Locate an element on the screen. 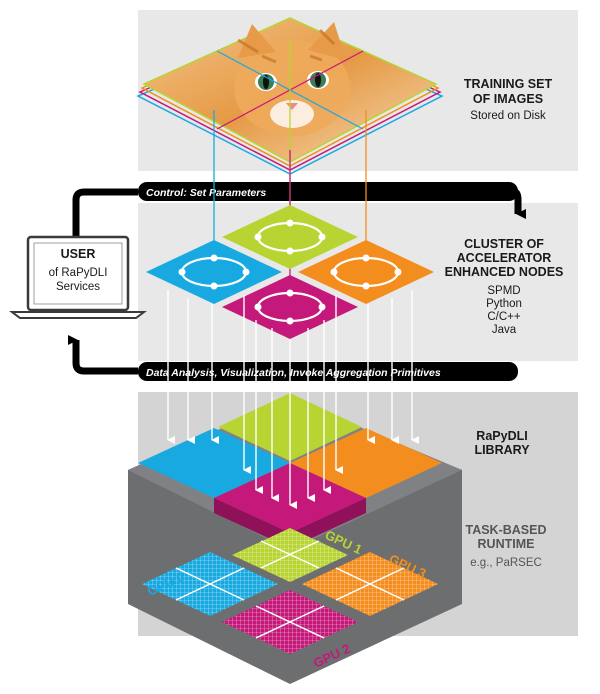 The width and height of the screenshot is (600, 694). cluster-title-line1: CLUSTER OF is located at coordinates (504, 244).